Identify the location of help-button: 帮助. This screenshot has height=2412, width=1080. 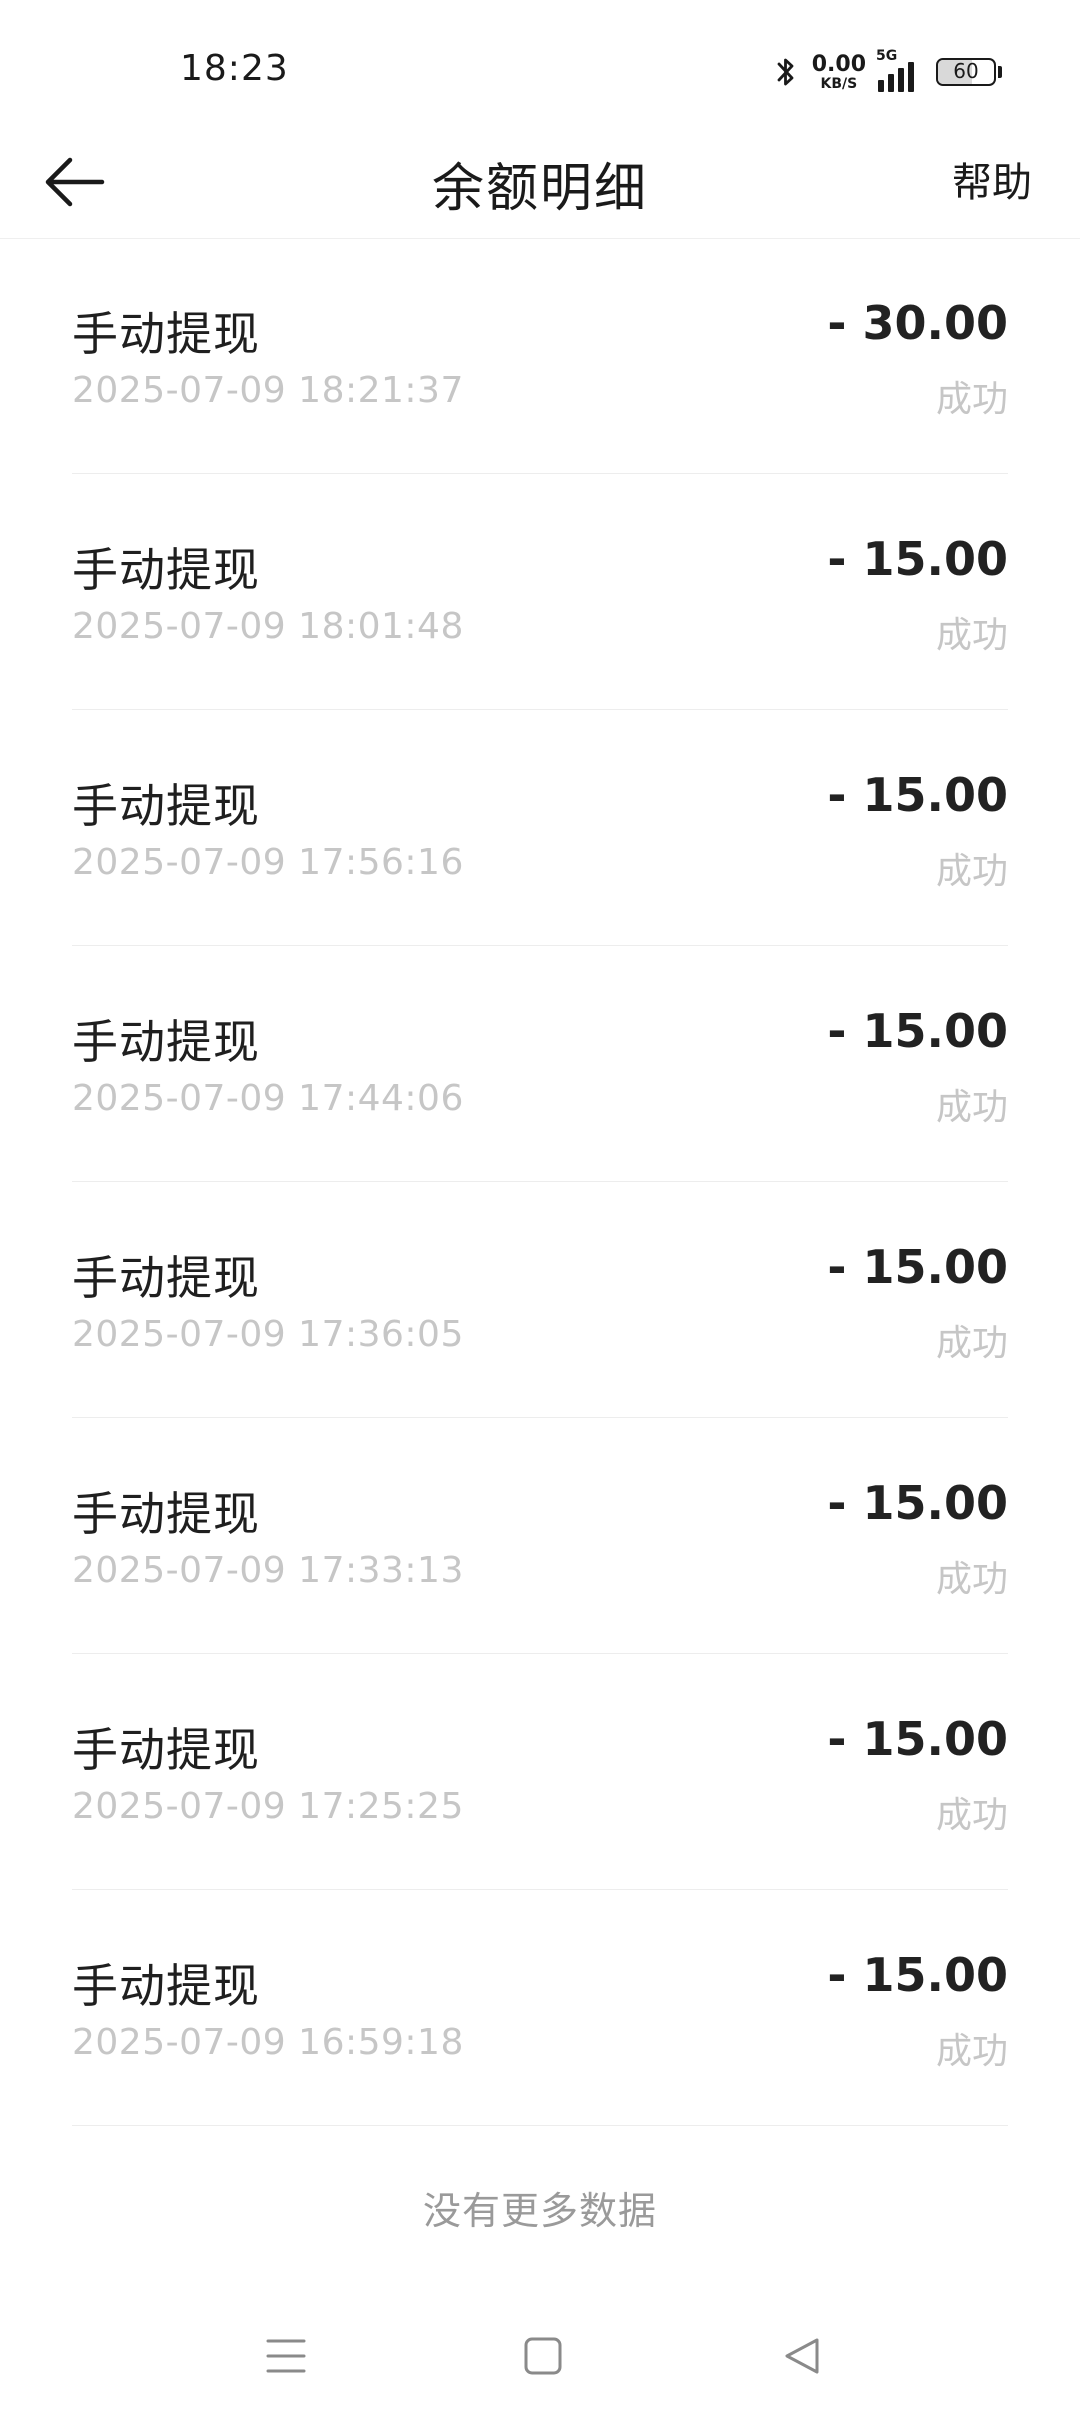
(992, 179).